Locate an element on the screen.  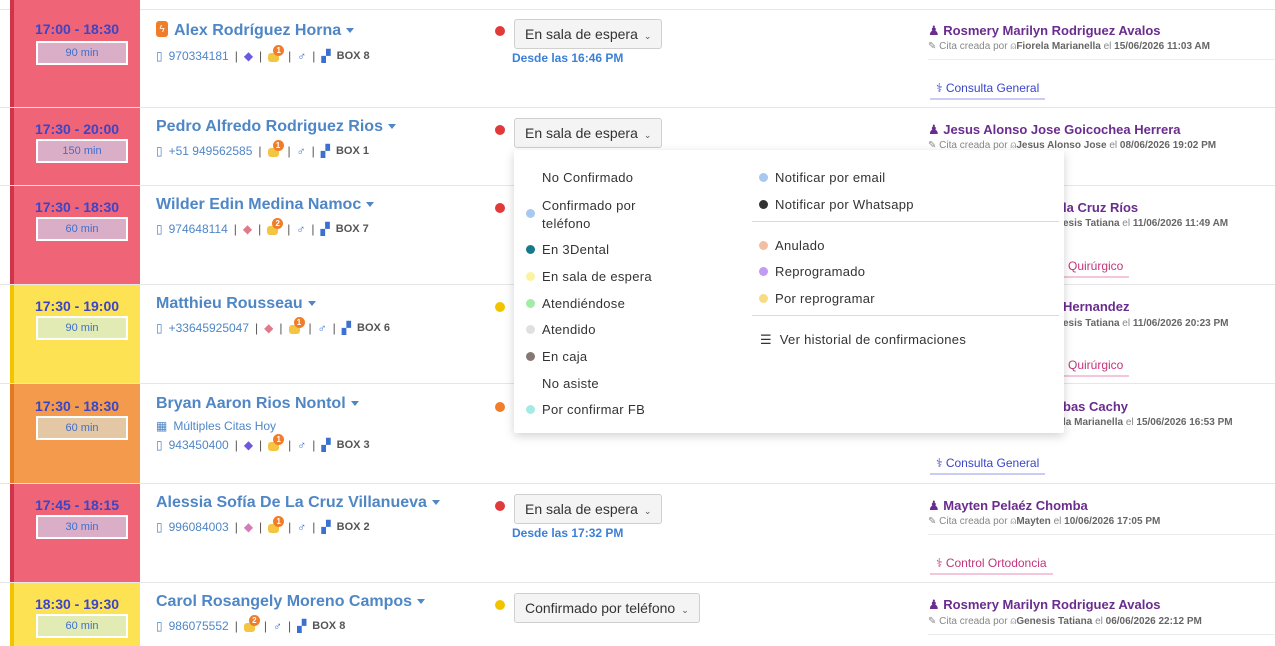
lightning-icon: ϟ is located at coordinates (162, 29).